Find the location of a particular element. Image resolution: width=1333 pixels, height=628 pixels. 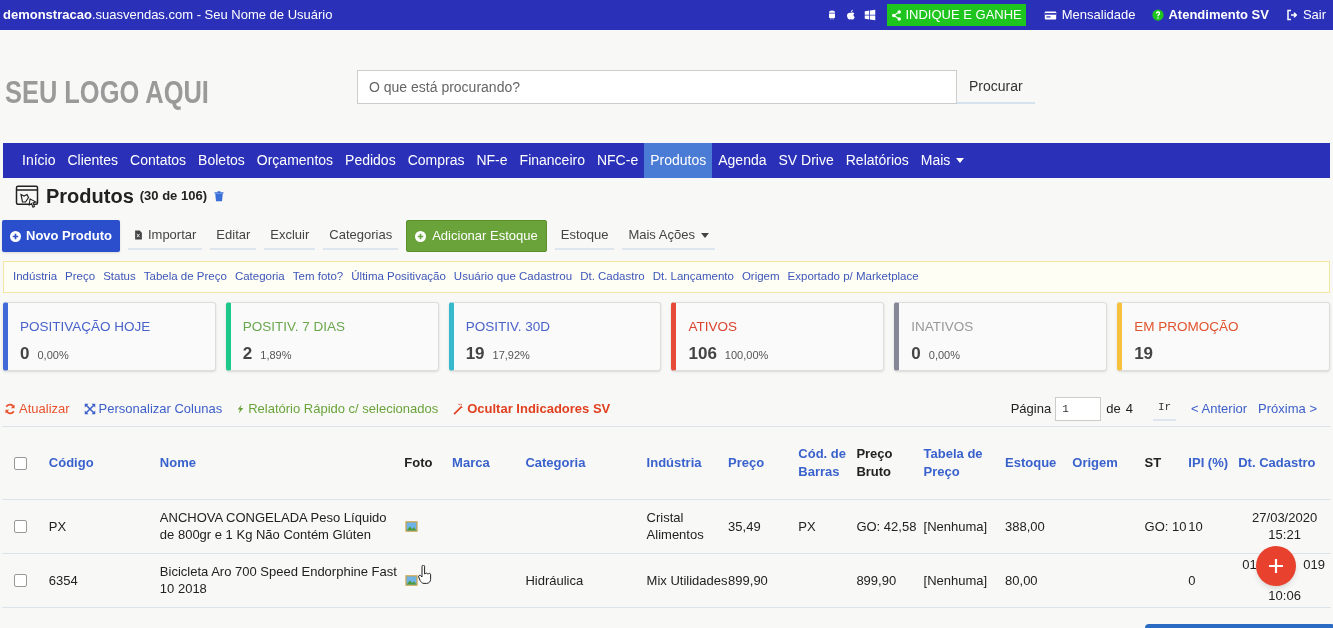

filter-link: Status is located at coordinates (119, 277).